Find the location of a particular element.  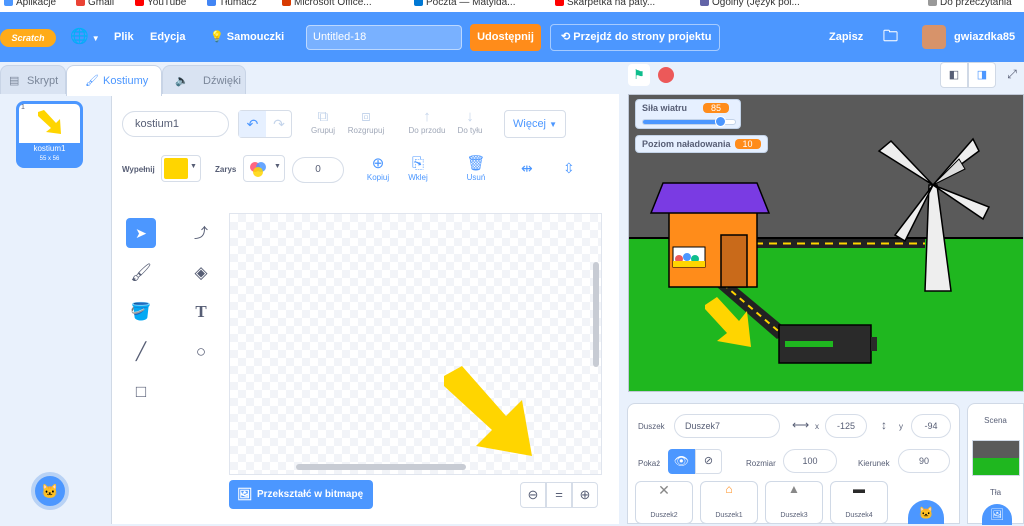

paint-bucket-icon: 🪣 is located at coordinates (141, 311).